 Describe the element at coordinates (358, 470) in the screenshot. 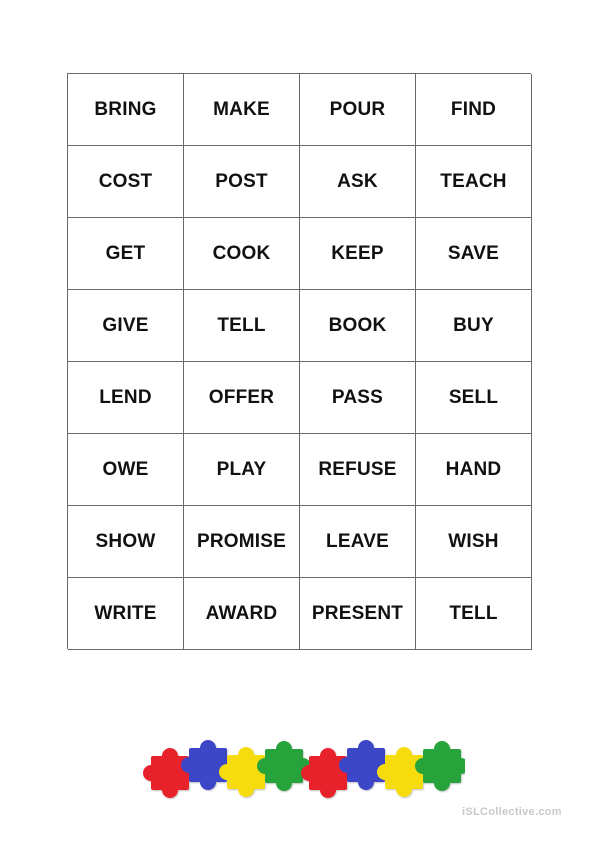

I see `word-card: REFUSE` at that location.